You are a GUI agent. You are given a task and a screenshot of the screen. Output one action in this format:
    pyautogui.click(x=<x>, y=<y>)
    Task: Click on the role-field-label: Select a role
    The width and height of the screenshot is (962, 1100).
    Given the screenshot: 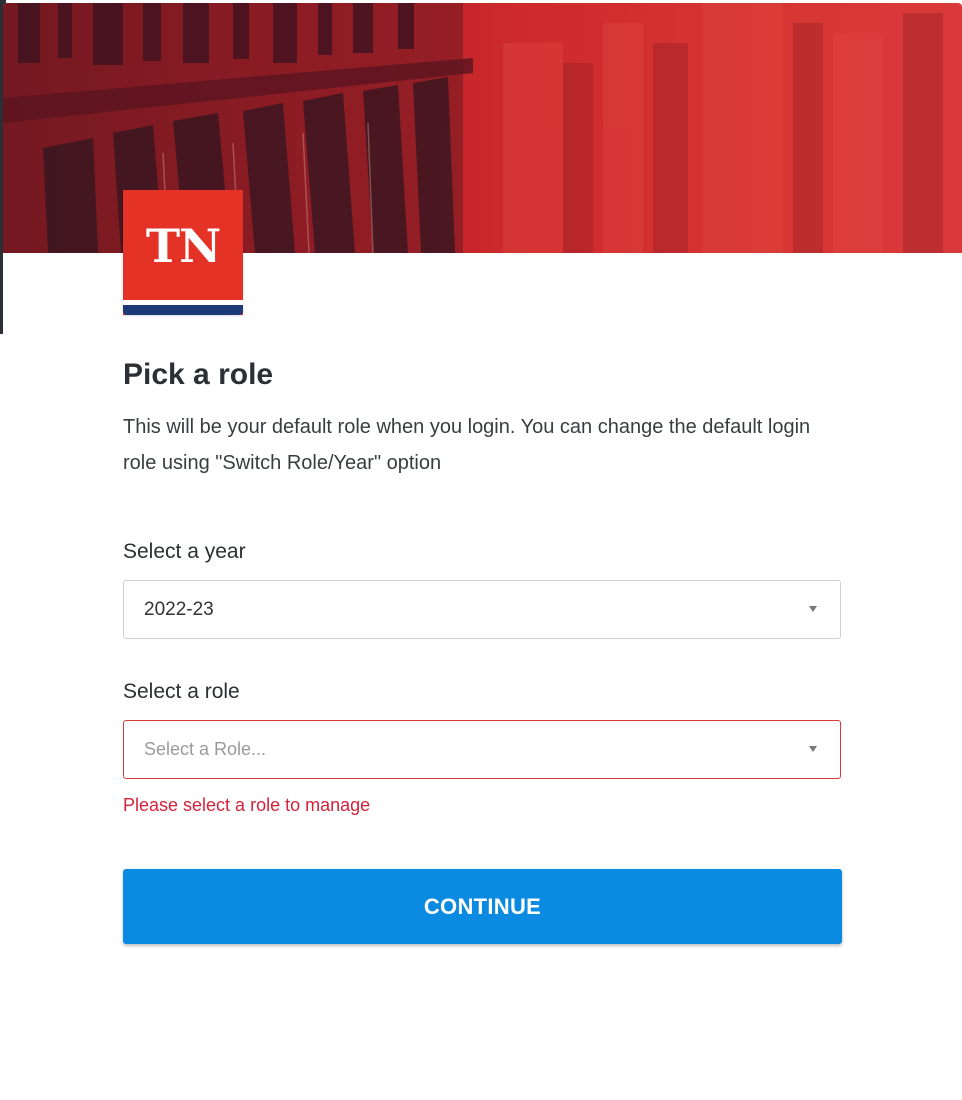 What is the action you would take?
    pyautogui.click(x=181, y=691)
    